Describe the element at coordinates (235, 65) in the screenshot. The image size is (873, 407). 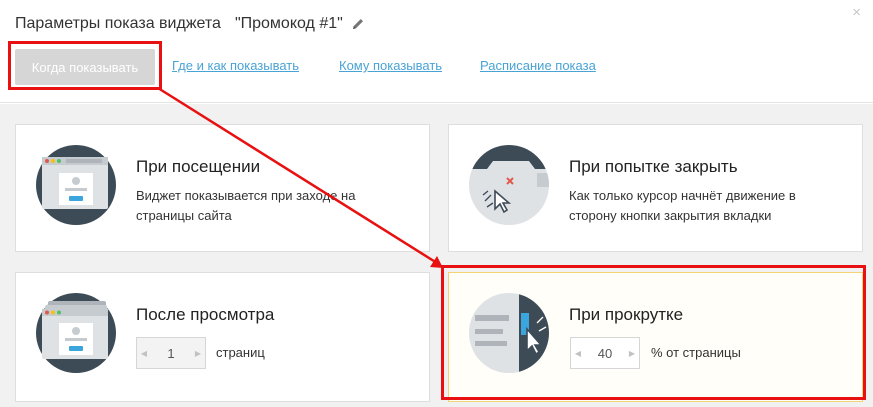
I see `tab-where-and-how: Где и как показывать` at that location.